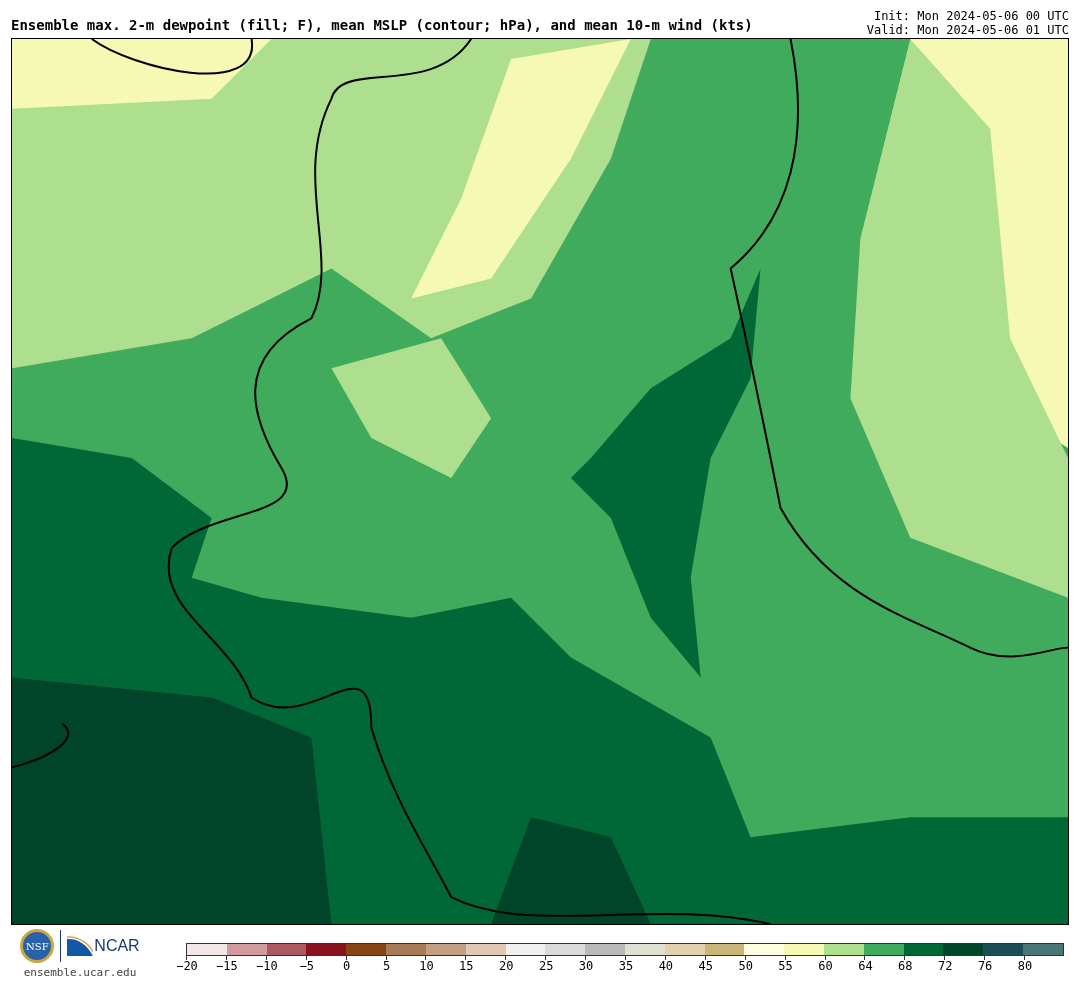  Describe the element at coordinates (945, 966) in the screenshot. I see `colorbar-tick-label: 72` at that location.